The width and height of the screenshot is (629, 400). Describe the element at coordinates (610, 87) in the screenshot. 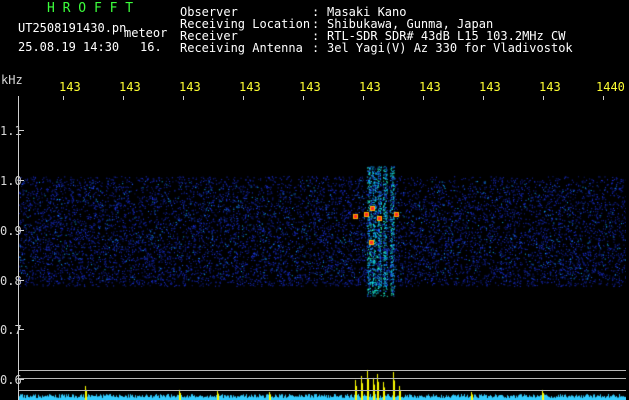

I see `x-tick-label: 1440` at that location.